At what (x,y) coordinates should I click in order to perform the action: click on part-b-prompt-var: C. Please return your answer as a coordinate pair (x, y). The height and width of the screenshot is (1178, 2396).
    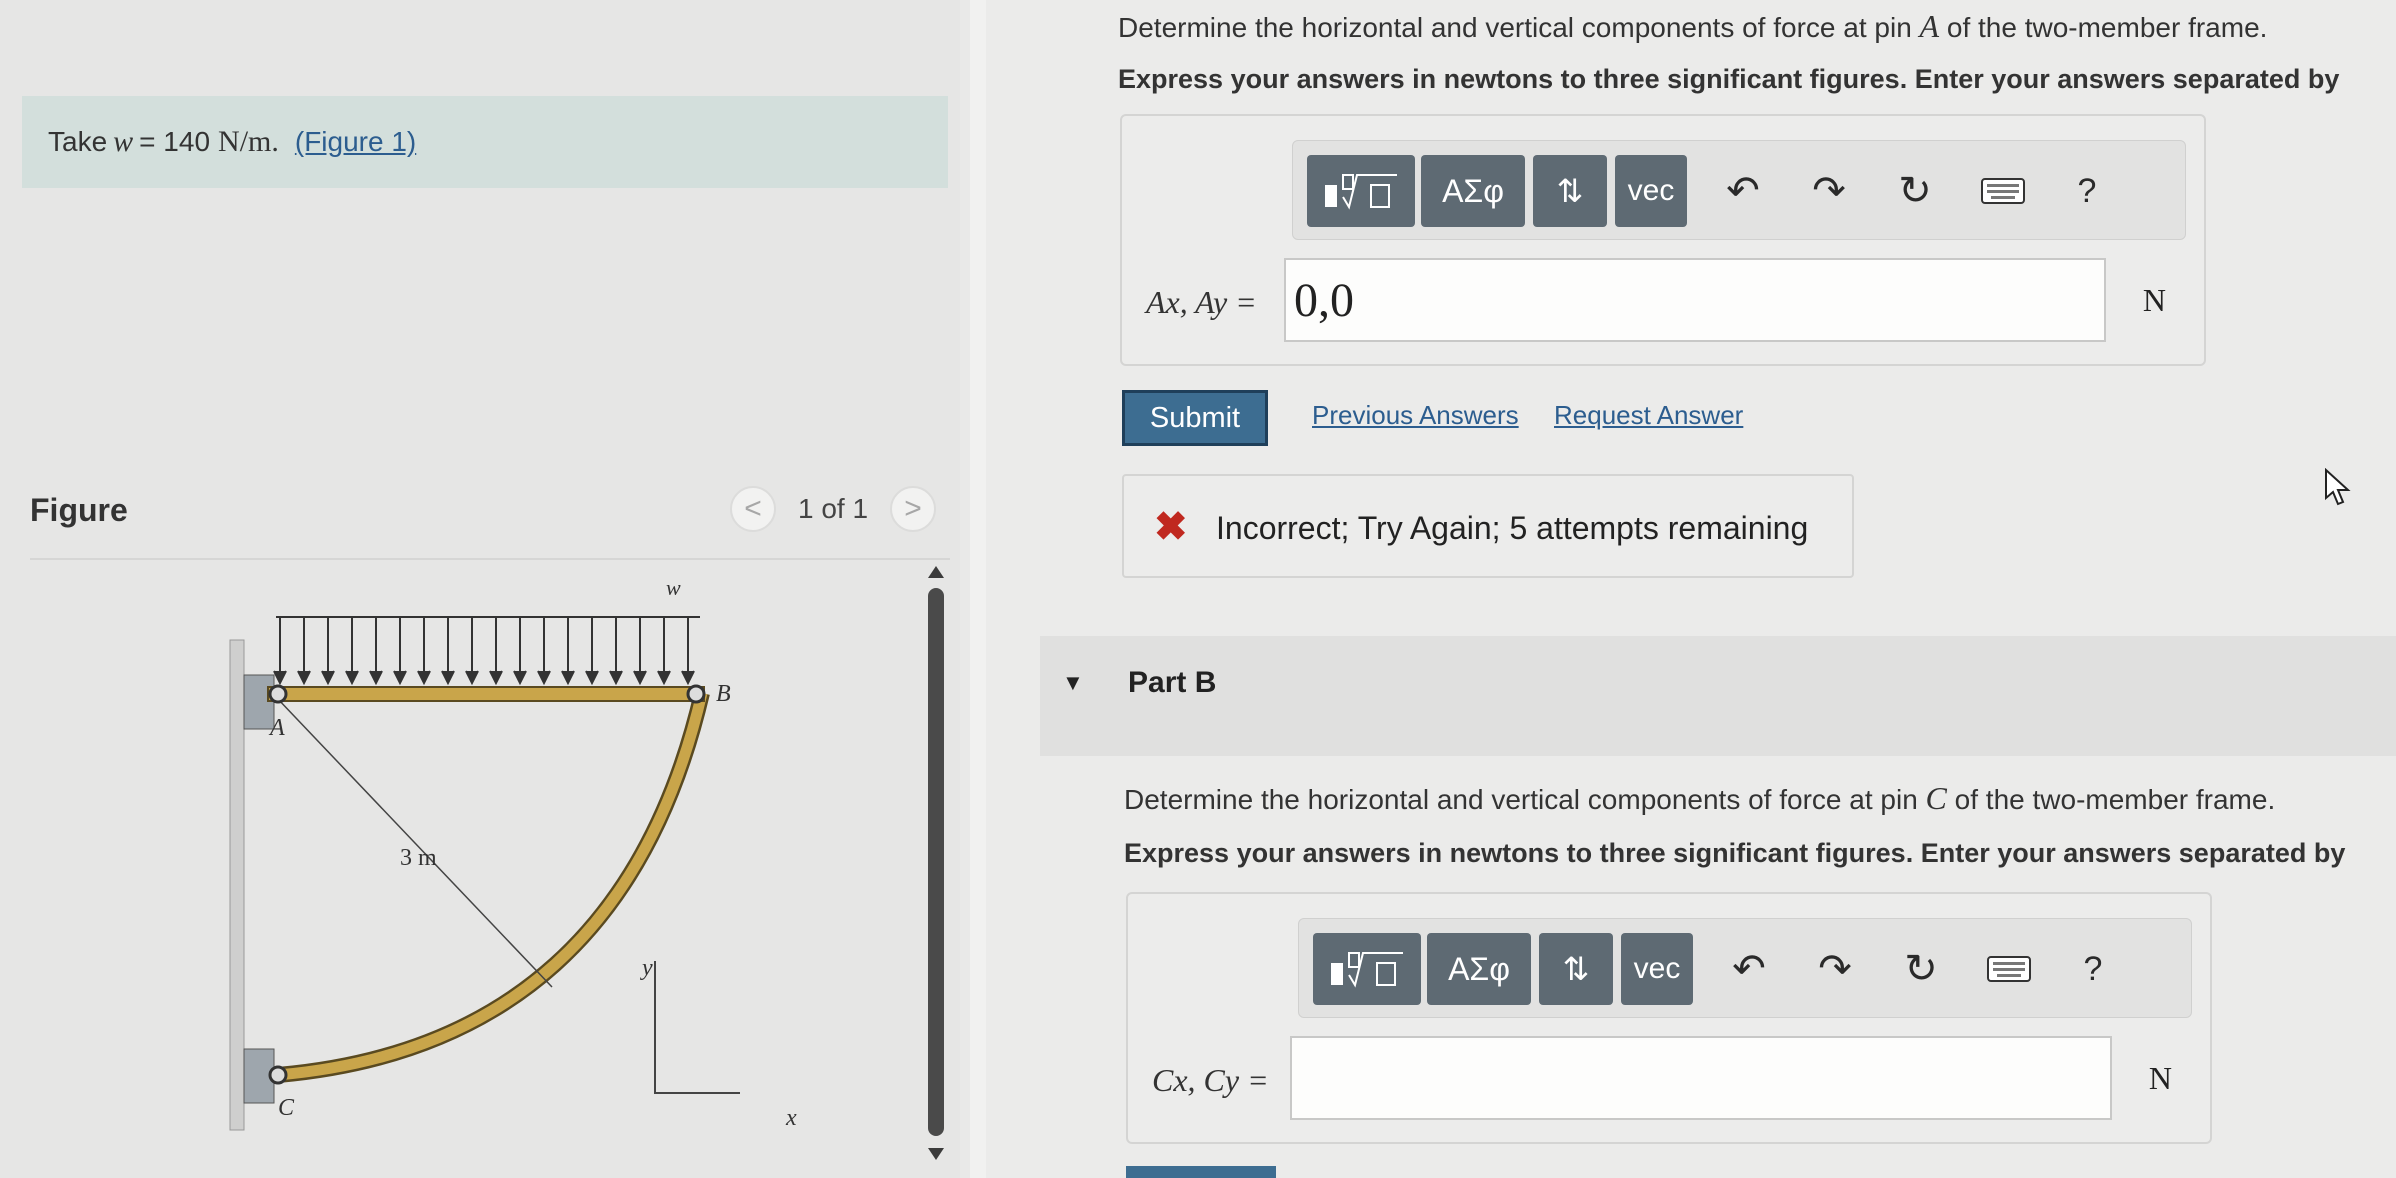
    Looking at the image, I should click on (1936, 798).